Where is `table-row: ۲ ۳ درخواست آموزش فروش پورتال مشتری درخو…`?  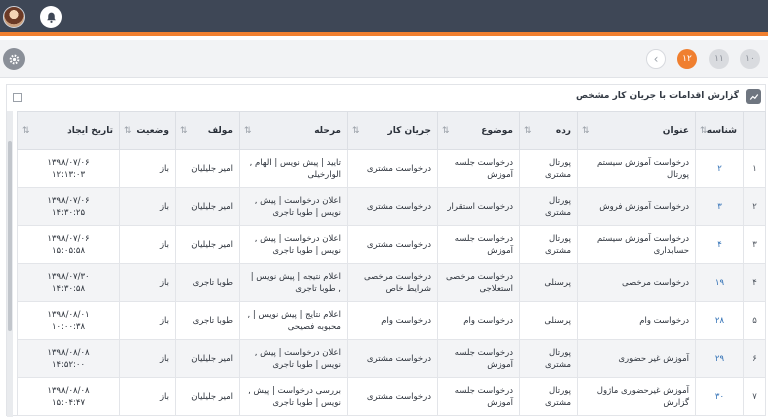
table-row: ۲ ۳ درخواست آموزش فروش پورتال مشتری درخو… is located at coordinates (391, 206).